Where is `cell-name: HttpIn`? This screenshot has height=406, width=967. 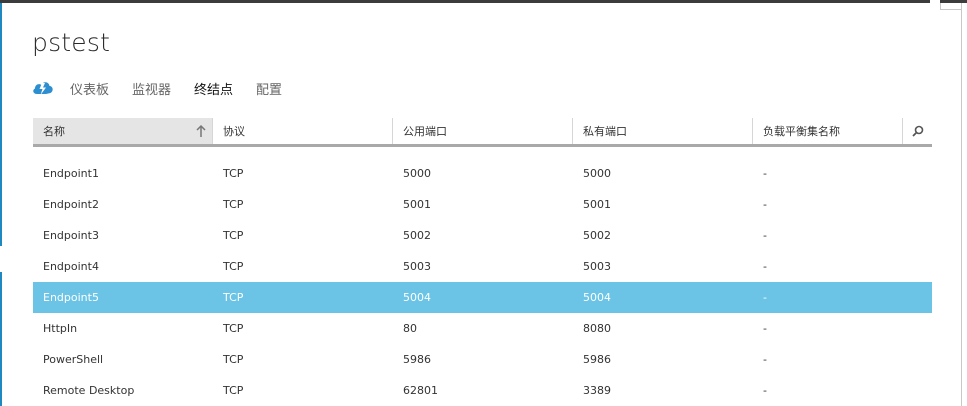
cell-name: HttpIn is located at coordinates (60, 328).